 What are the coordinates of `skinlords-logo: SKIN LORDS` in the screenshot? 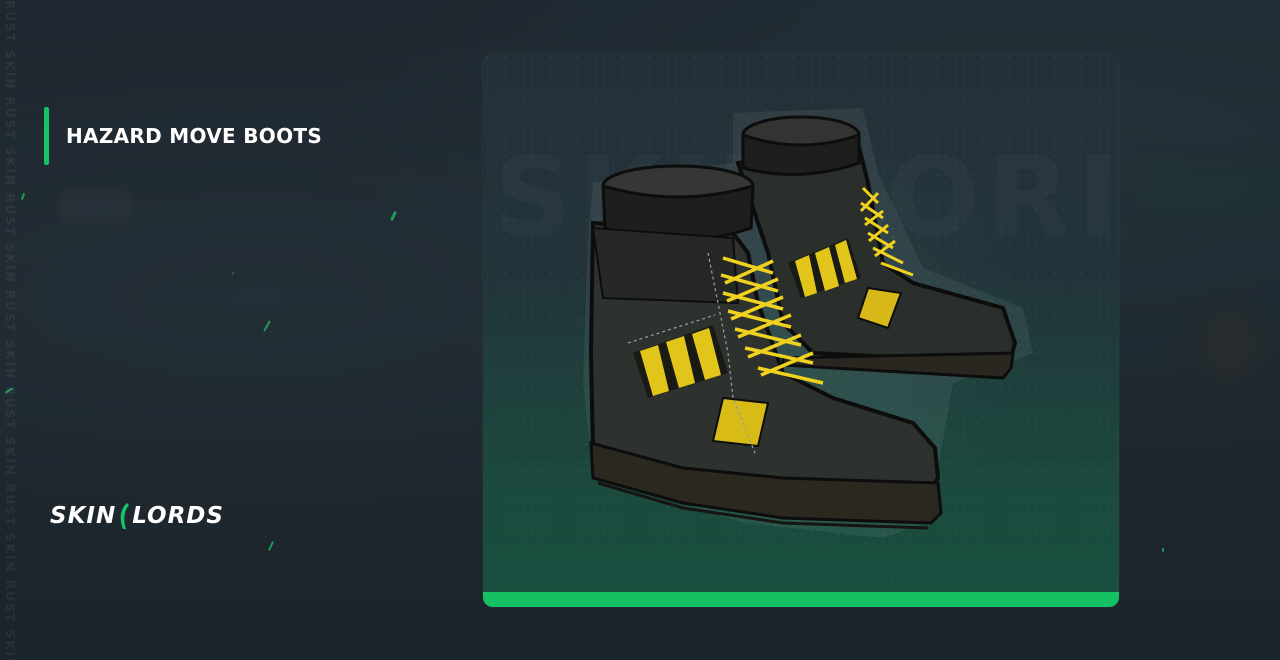 It's located at (137, 516).